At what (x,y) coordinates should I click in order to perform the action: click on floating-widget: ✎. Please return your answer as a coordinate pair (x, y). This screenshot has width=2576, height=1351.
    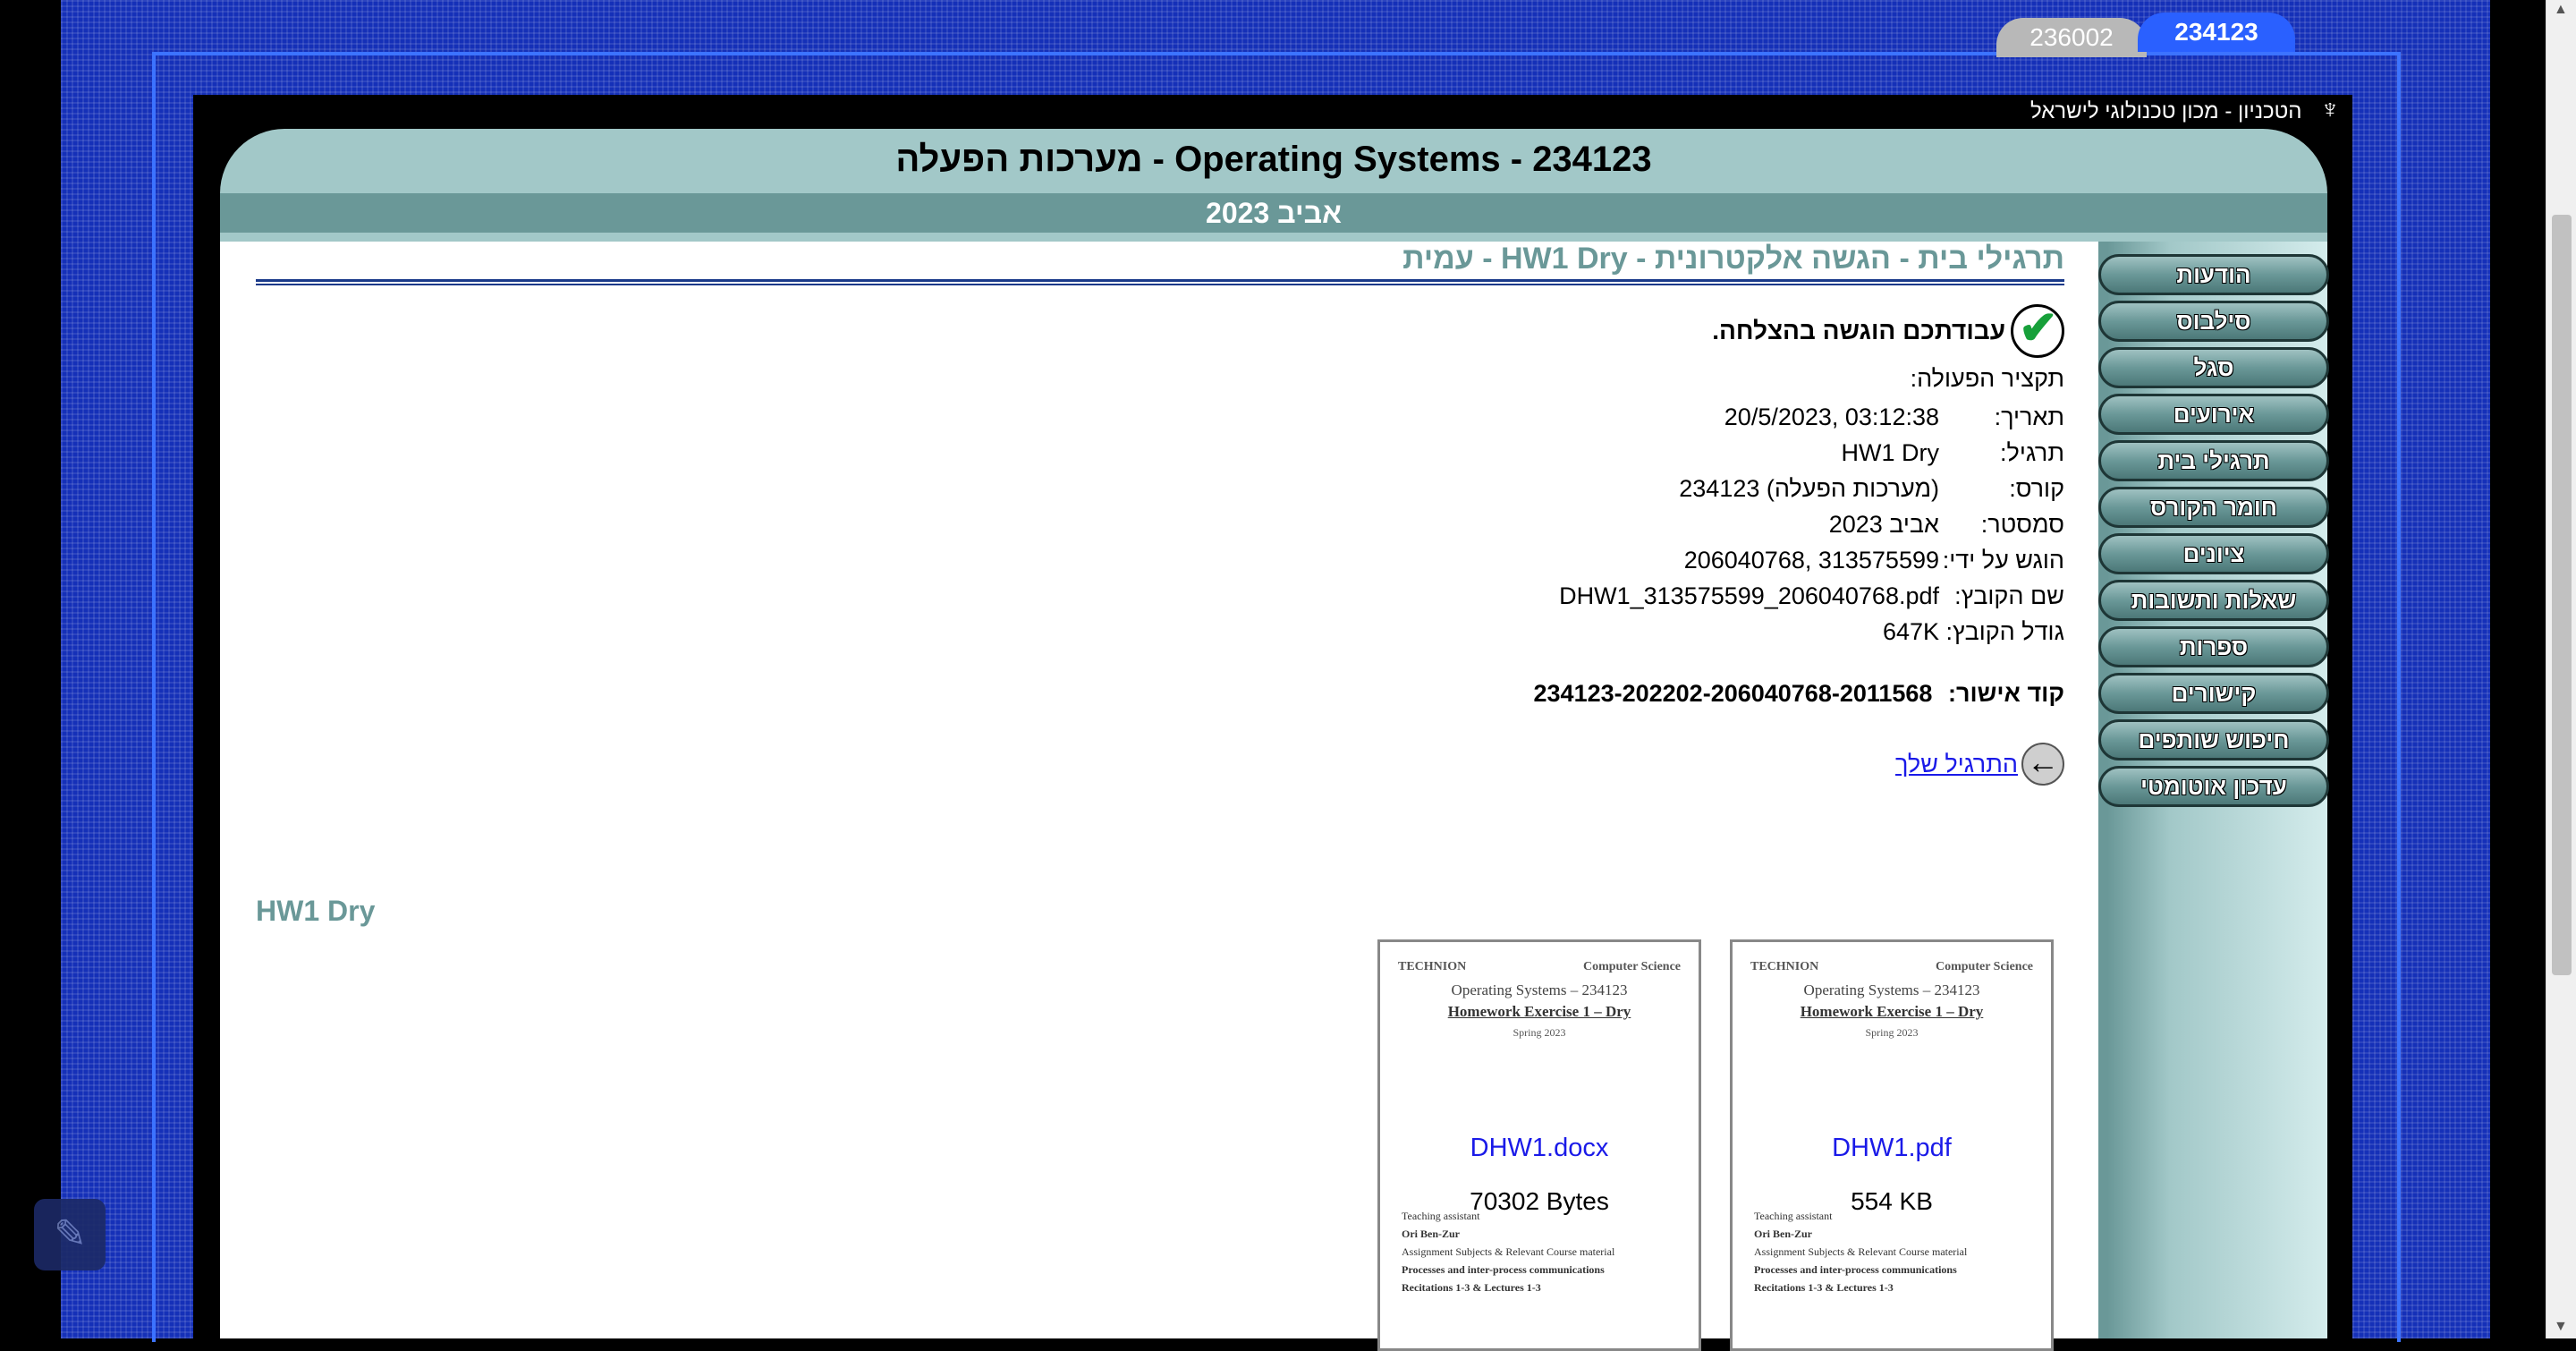
    Looking at the image, I should click on (70, 1234).